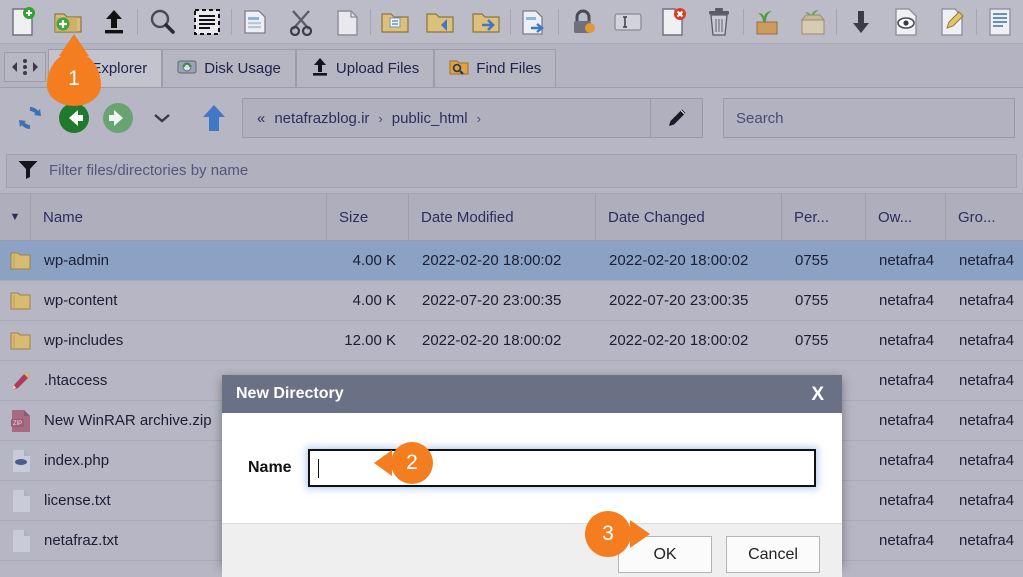  Describe the element at coordinates (773, 554) in the screenshot. I see `cancel-button: Cancel` at that location.